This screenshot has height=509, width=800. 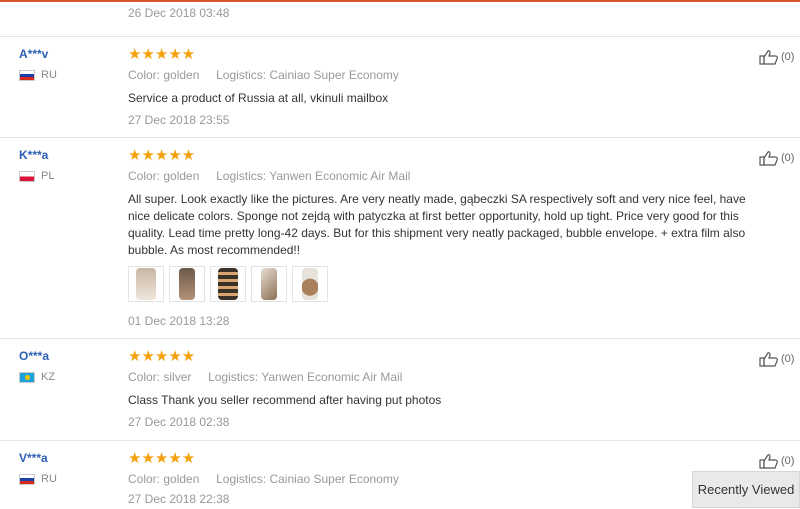 I want to click on reviewer-country: KZ, so click(x=37, y=377).